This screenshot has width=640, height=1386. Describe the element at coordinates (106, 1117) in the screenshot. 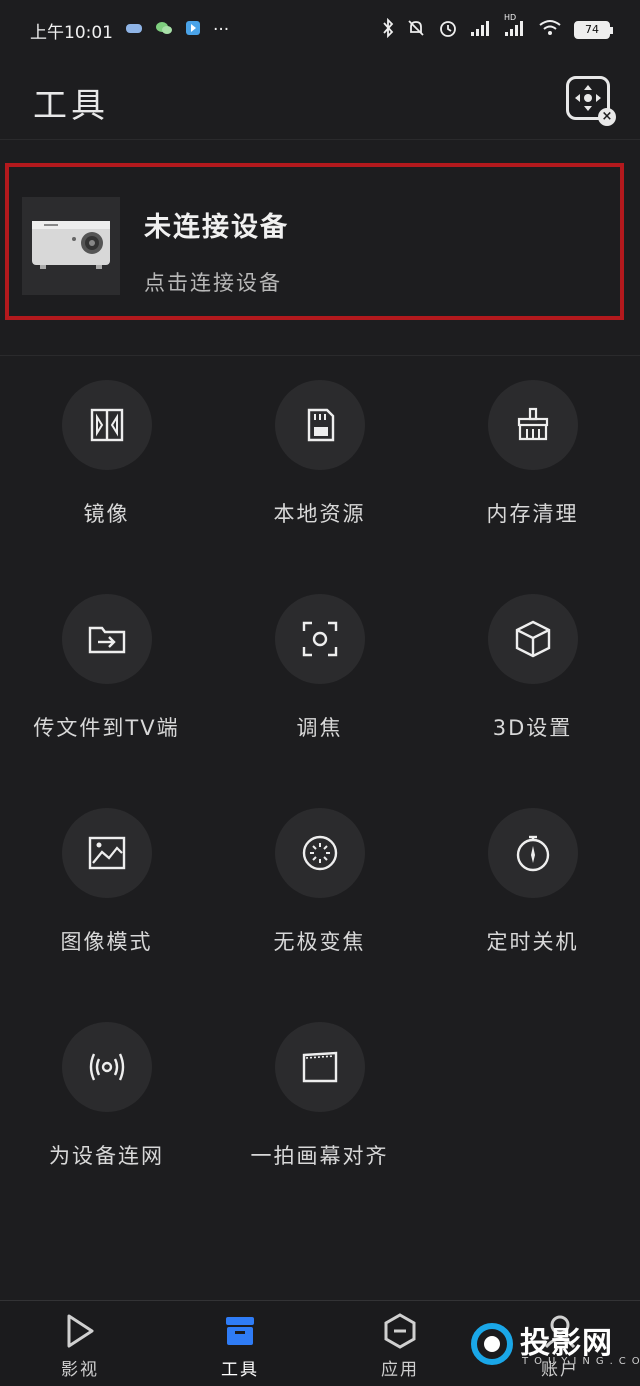

I see `tool-device-network: 为设备连网` at that location.